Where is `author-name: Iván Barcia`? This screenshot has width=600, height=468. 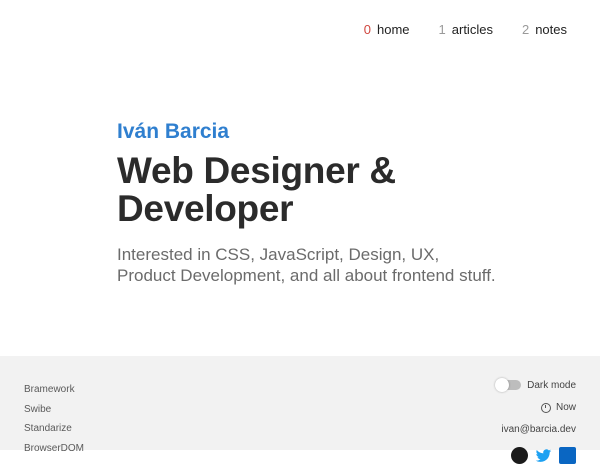
author-name: Iván Barcia is located at coordinates (173, 131).